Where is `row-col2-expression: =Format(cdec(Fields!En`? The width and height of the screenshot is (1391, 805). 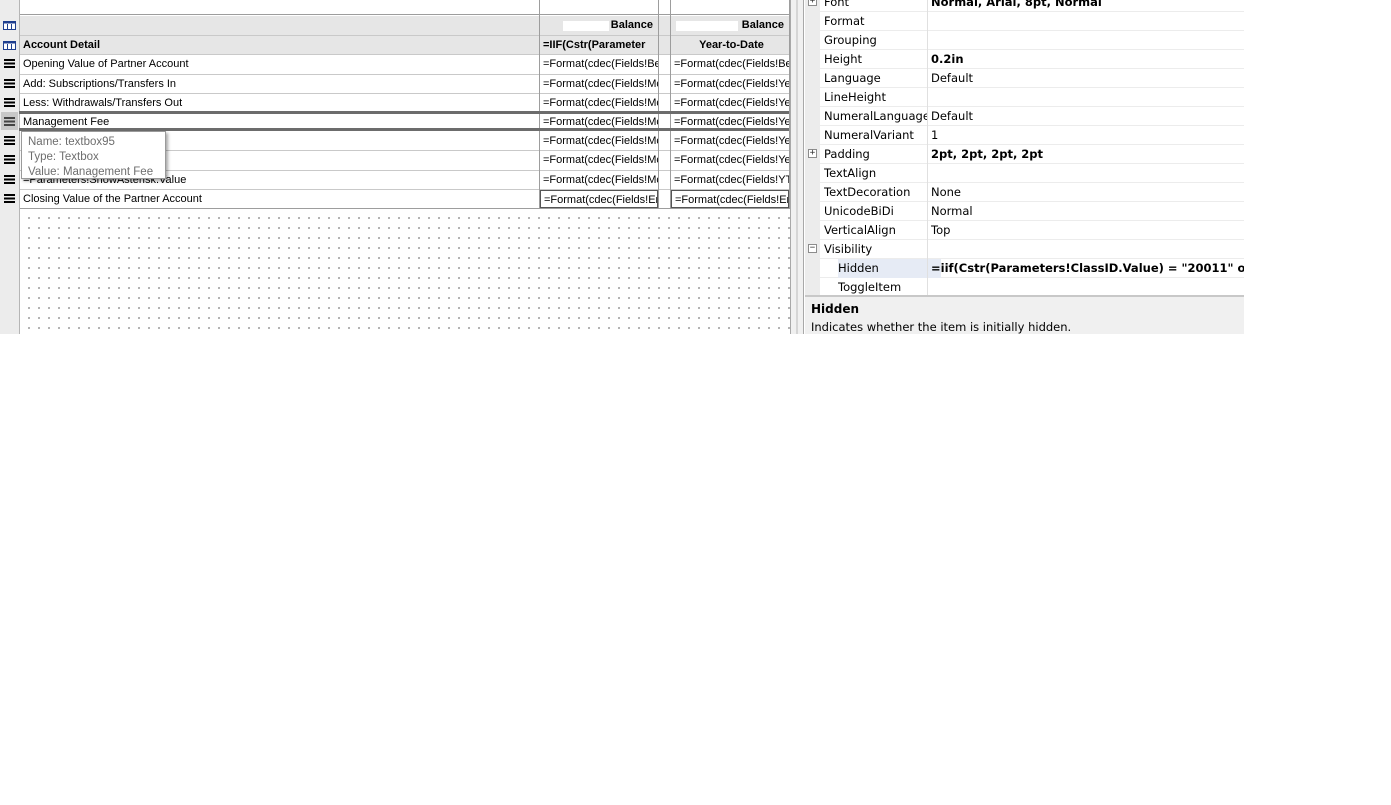
row-col2-expression: =Format(cdec(Fields!En is located at coordinates (599, 199).